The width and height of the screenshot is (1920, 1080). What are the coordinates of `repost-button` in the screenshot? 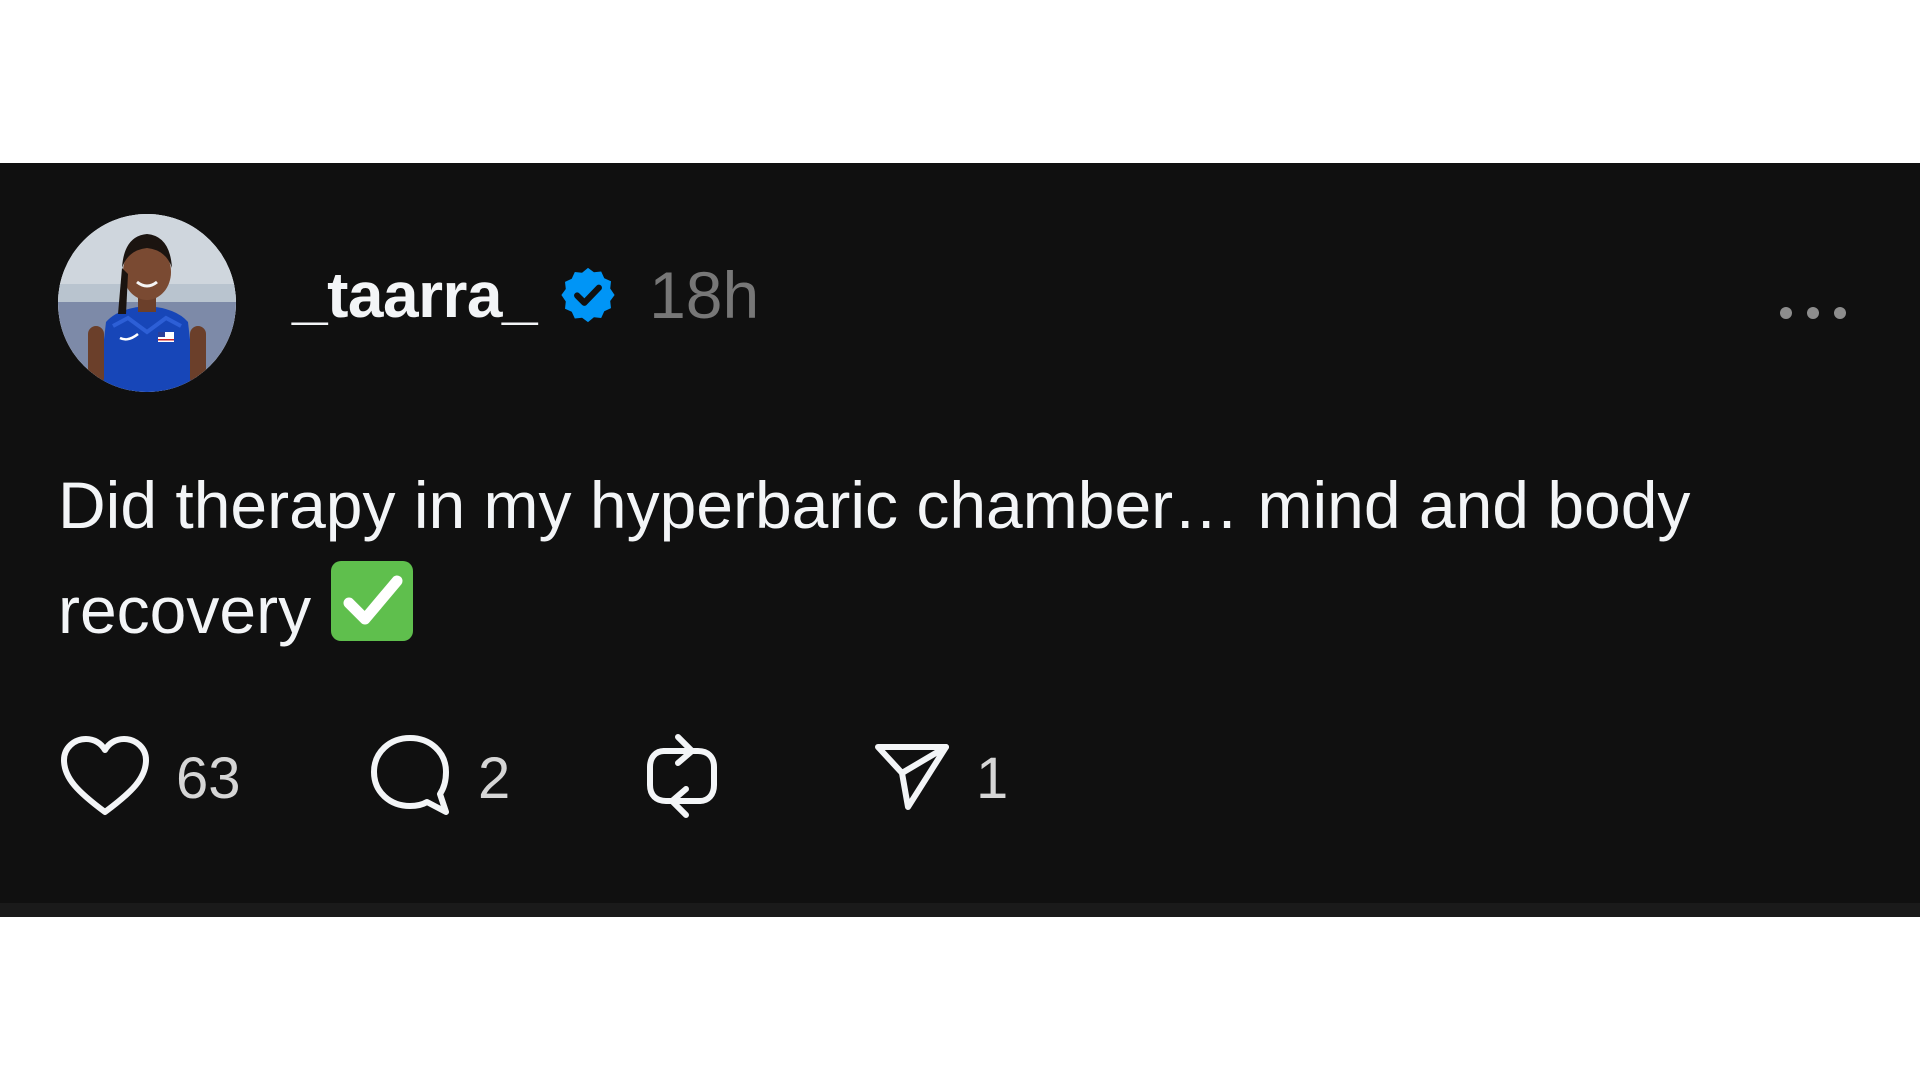 It's located at (694, 778).